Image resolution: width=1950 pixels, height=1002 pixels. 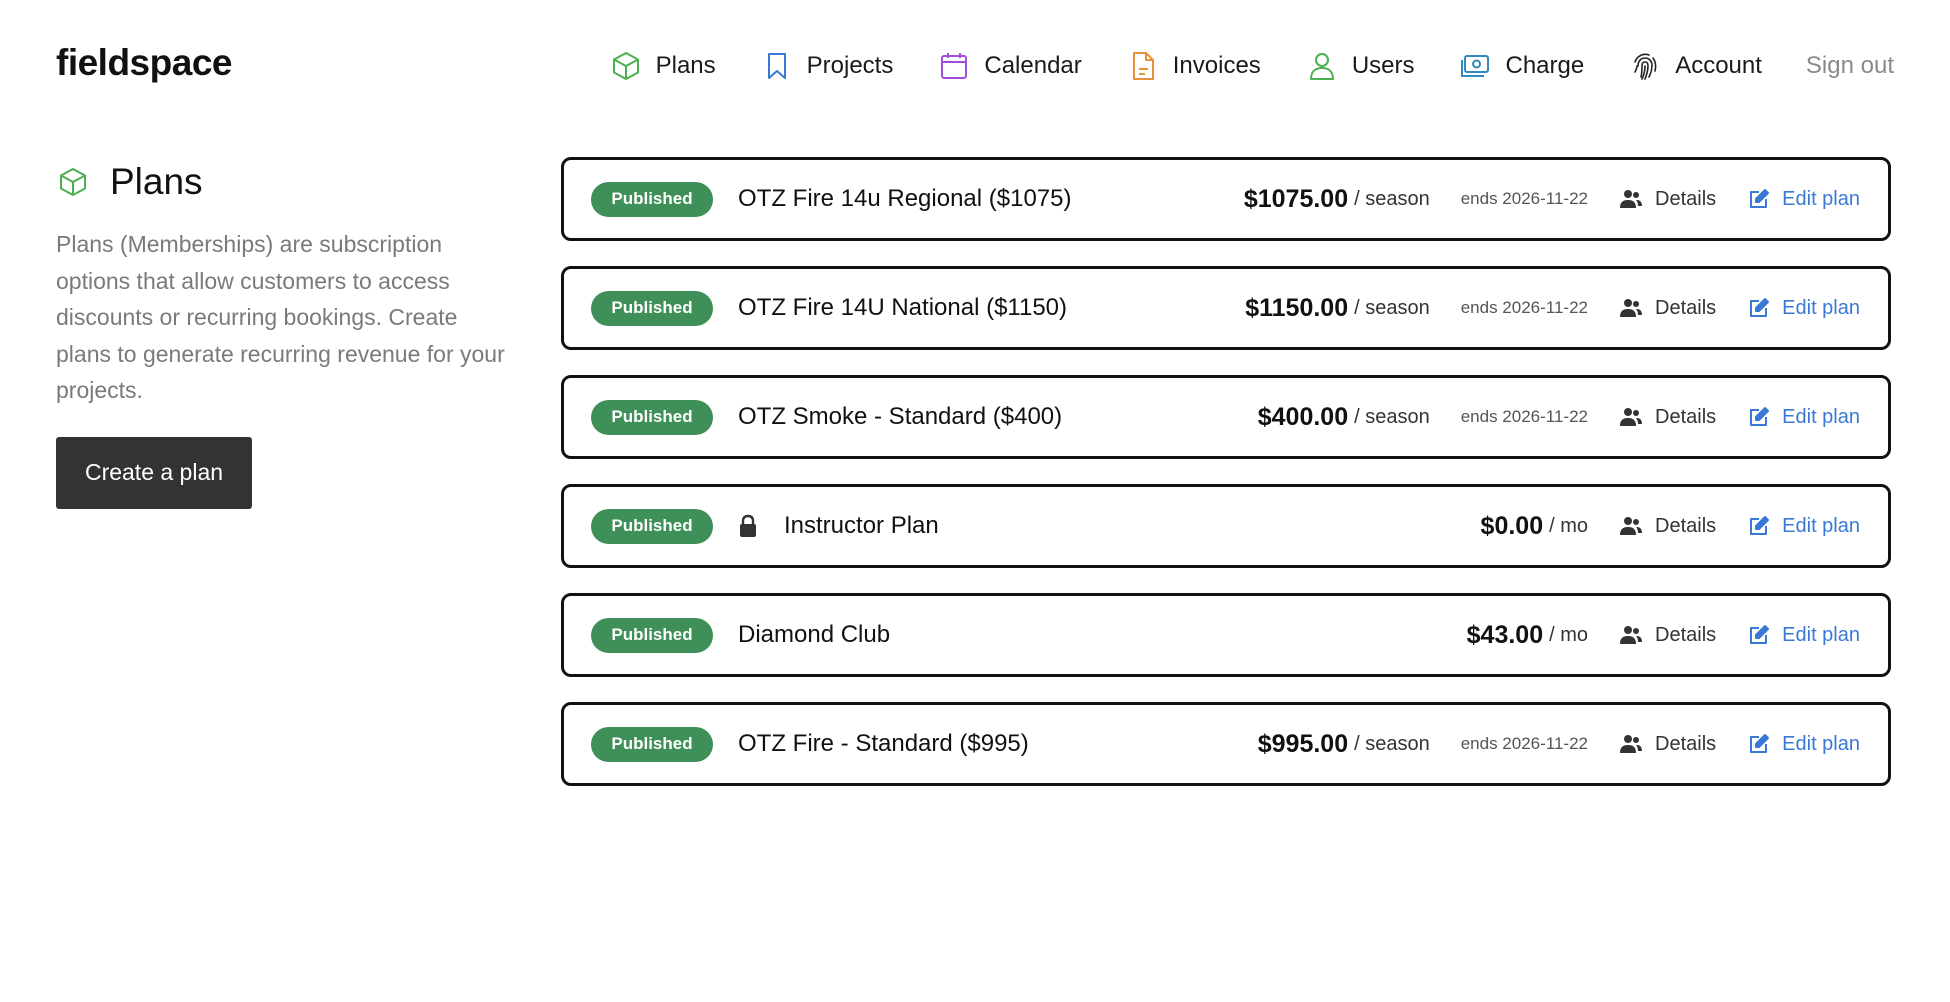 I want to click on fieldspace-logo: fieldspace, so click(x=144, y=63).